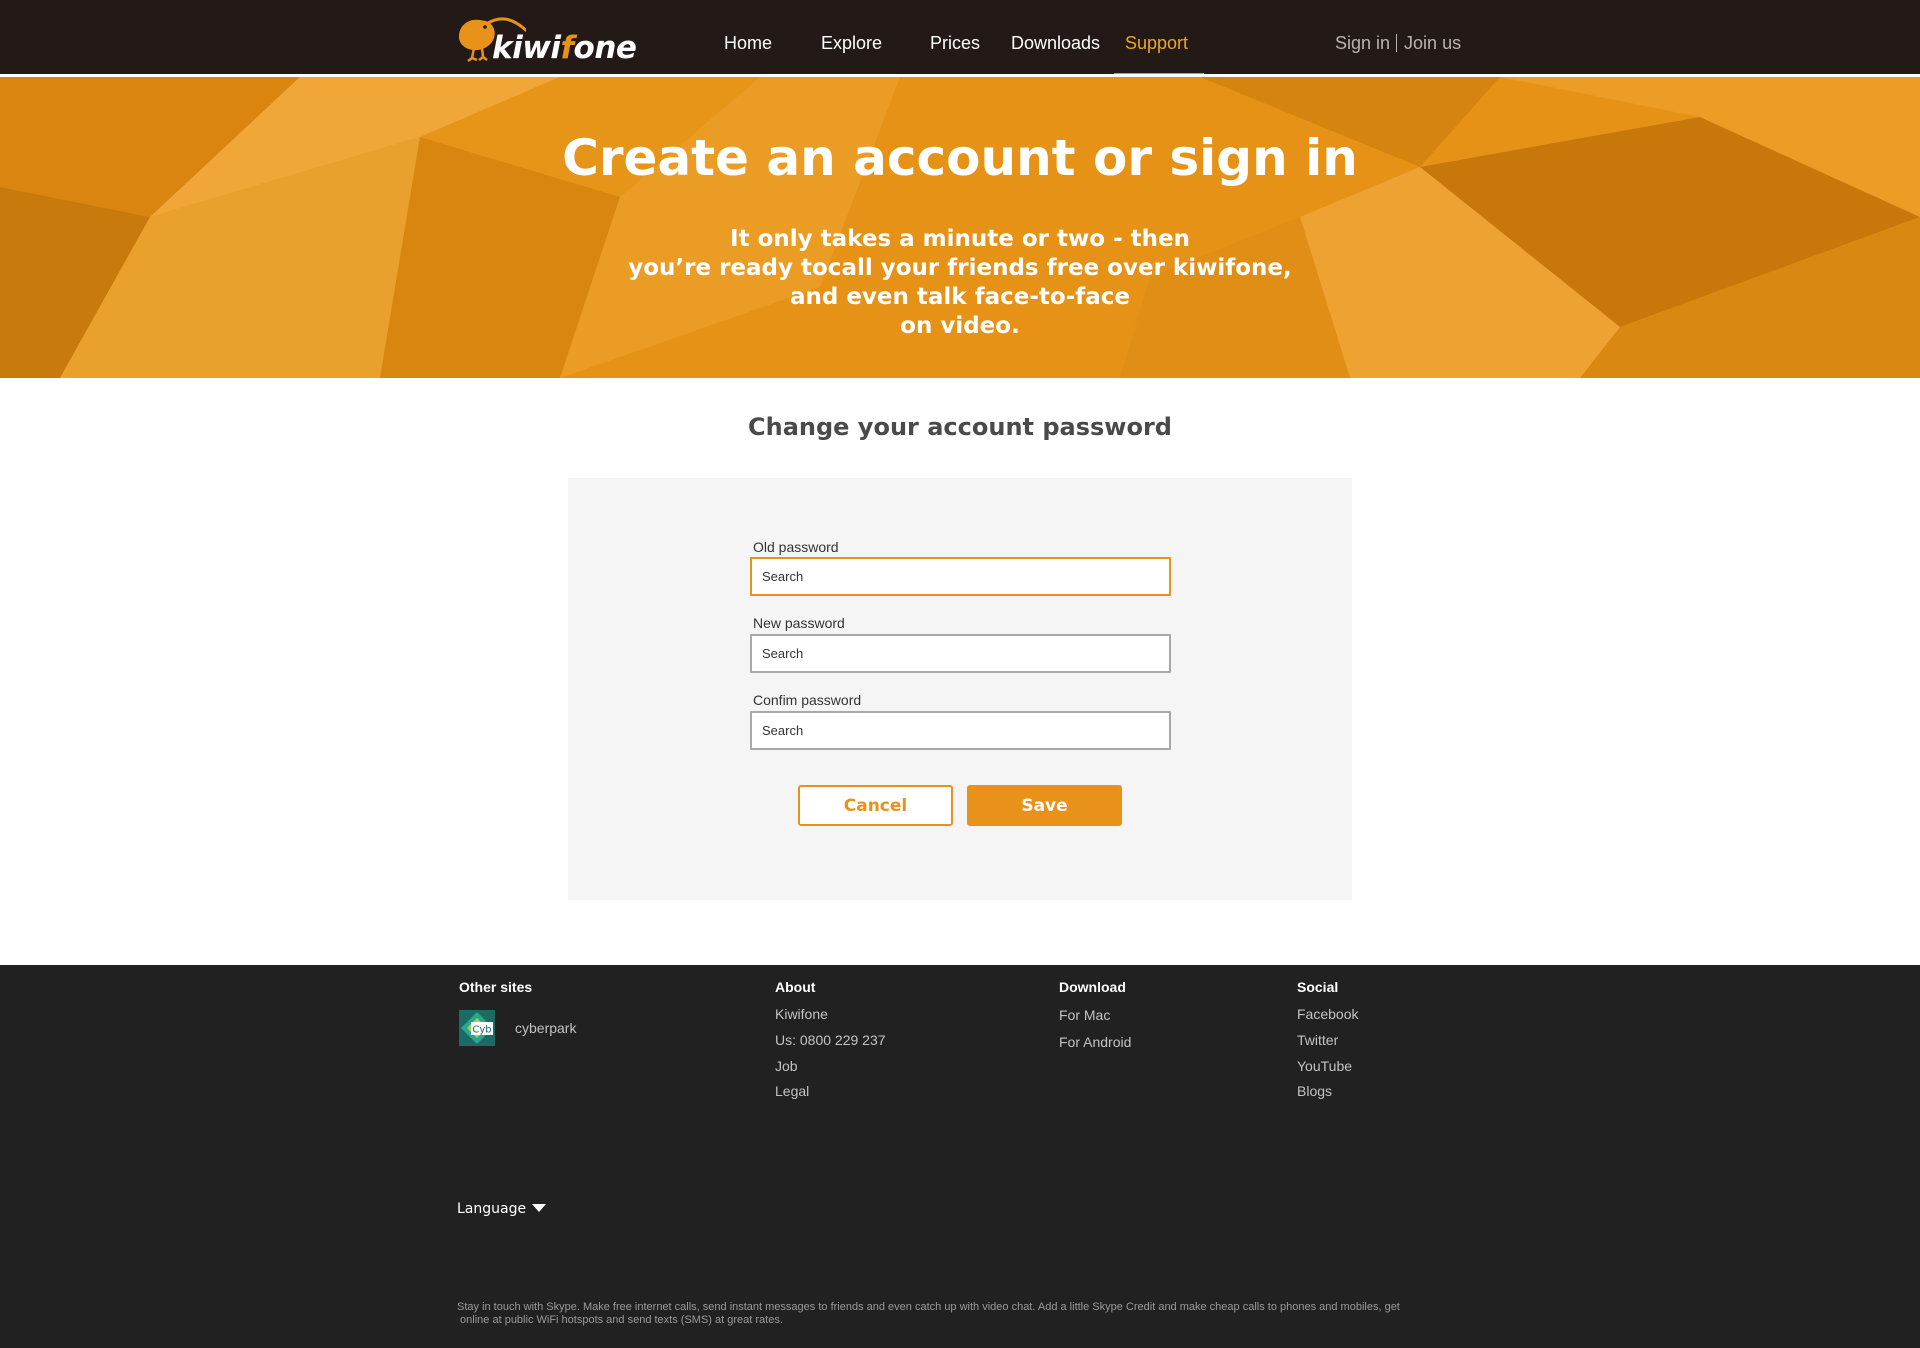 Image resolution: width=1920 pixels, height=1348 pixels. I want to click on hero-subtitle-line: and even talk face-to-face, so click(960, 297).